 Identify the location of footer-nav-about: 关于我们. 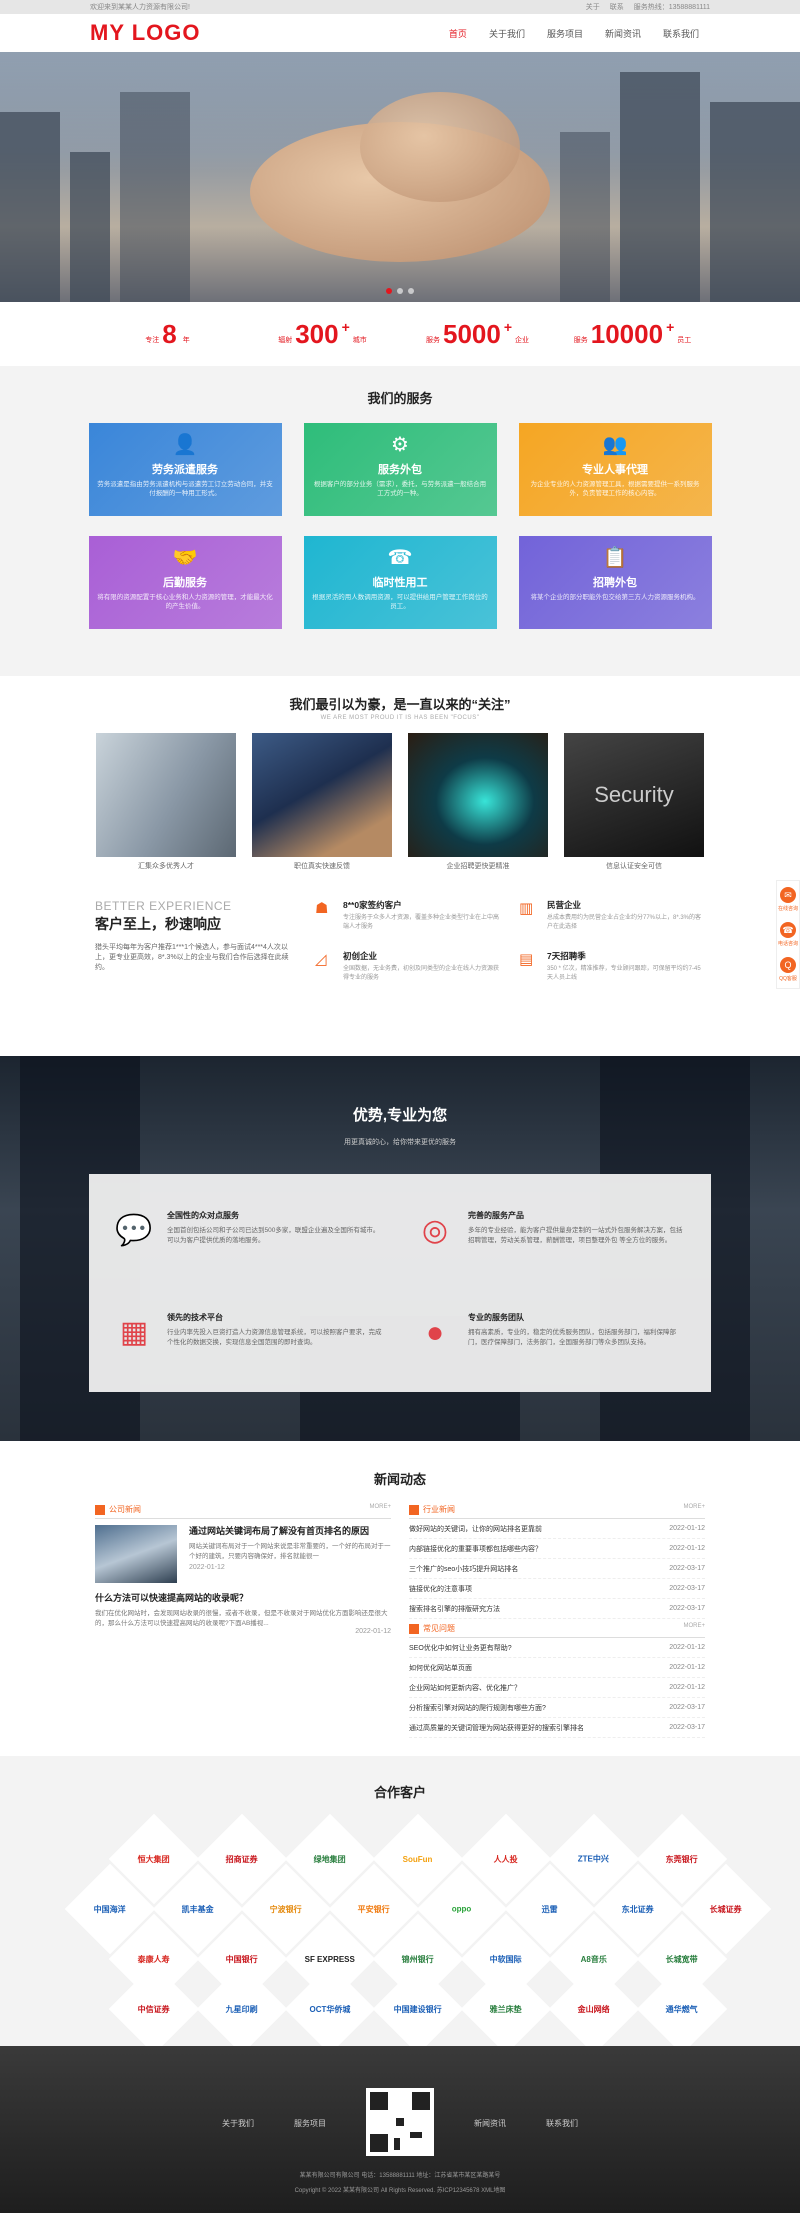
(238, 2137).